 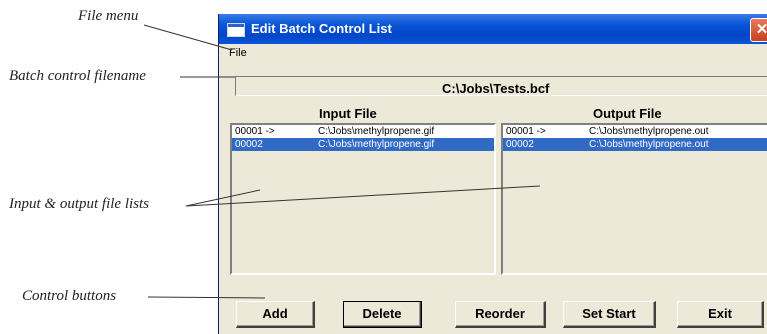 What do you see at coordinates (609, 314) in the screenshot?
I see `set-start-button: Set Start` at bounding box center [609, 314].